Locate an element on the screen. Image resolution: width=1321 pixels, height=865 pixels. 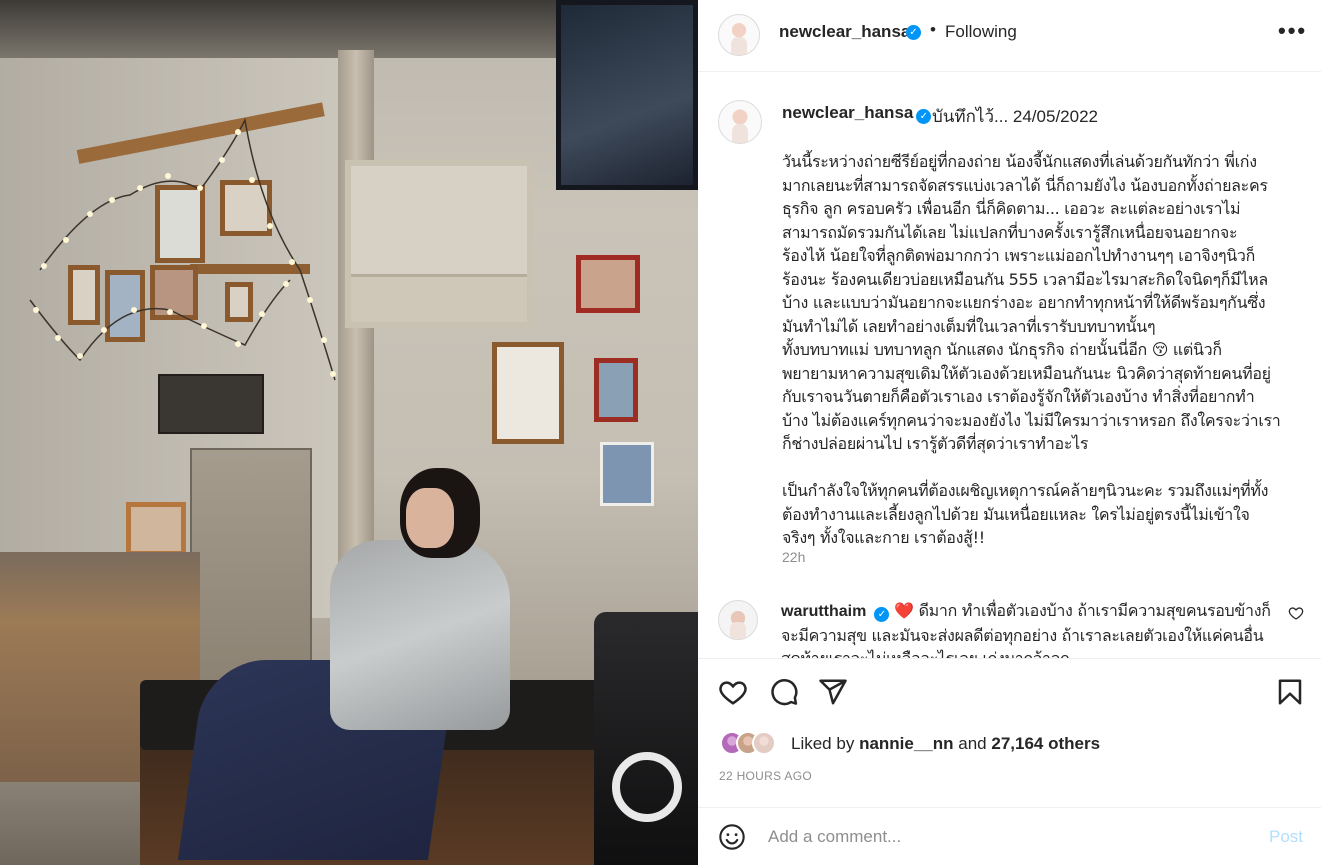
share-icon is located at coordinates (833, 692).